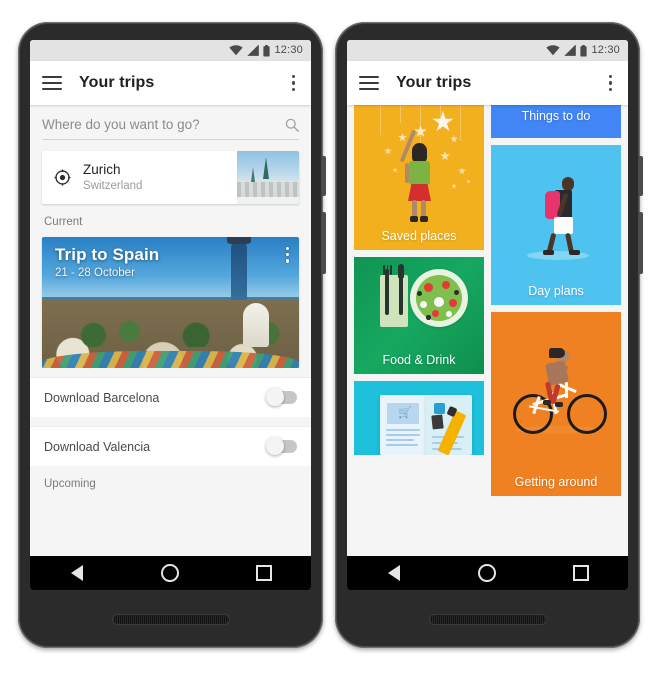  I want to click on download-row-valencia: Download Valencia, so click(170, 446).